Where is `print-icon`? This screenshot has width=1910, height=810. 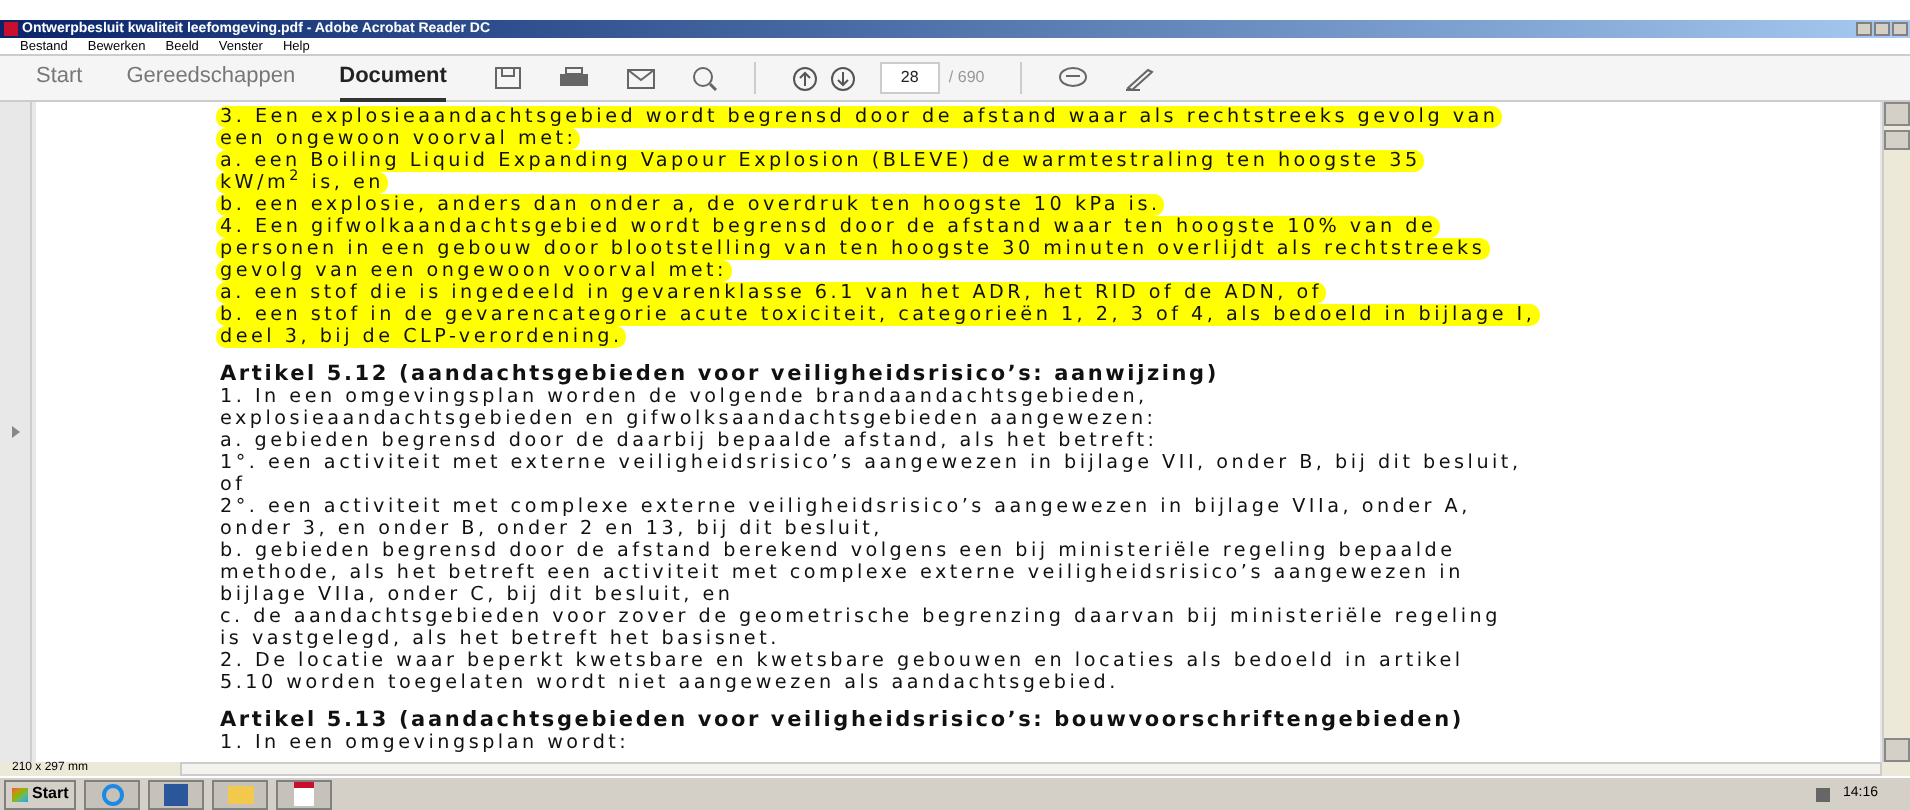
print-icon is located at coordinates (574, 78).